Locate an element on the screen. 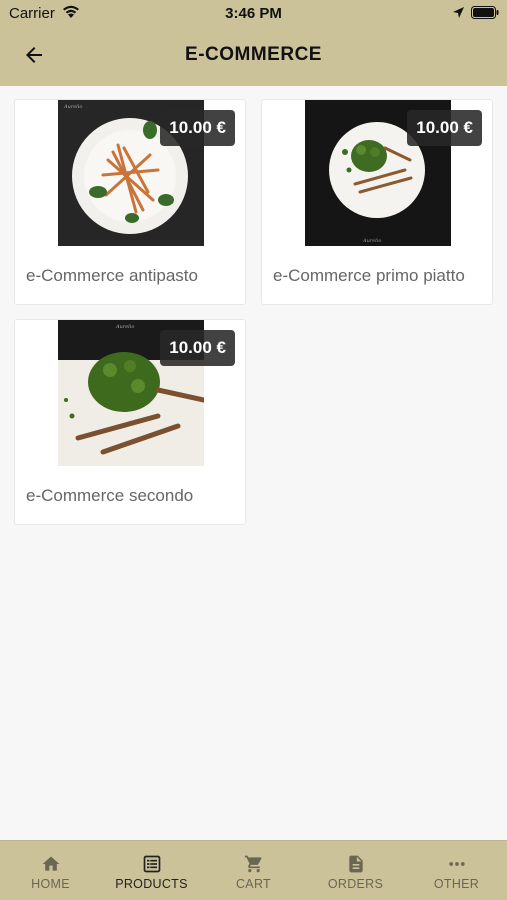  tab-label: CART is located at coordinates (253, 884).